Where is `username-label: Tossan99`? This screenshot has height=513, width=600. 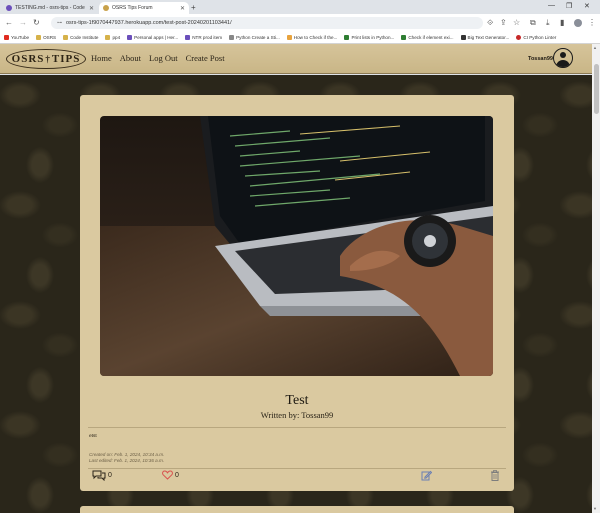
username-label: Tossan99 is located at coordinates (540, 59).